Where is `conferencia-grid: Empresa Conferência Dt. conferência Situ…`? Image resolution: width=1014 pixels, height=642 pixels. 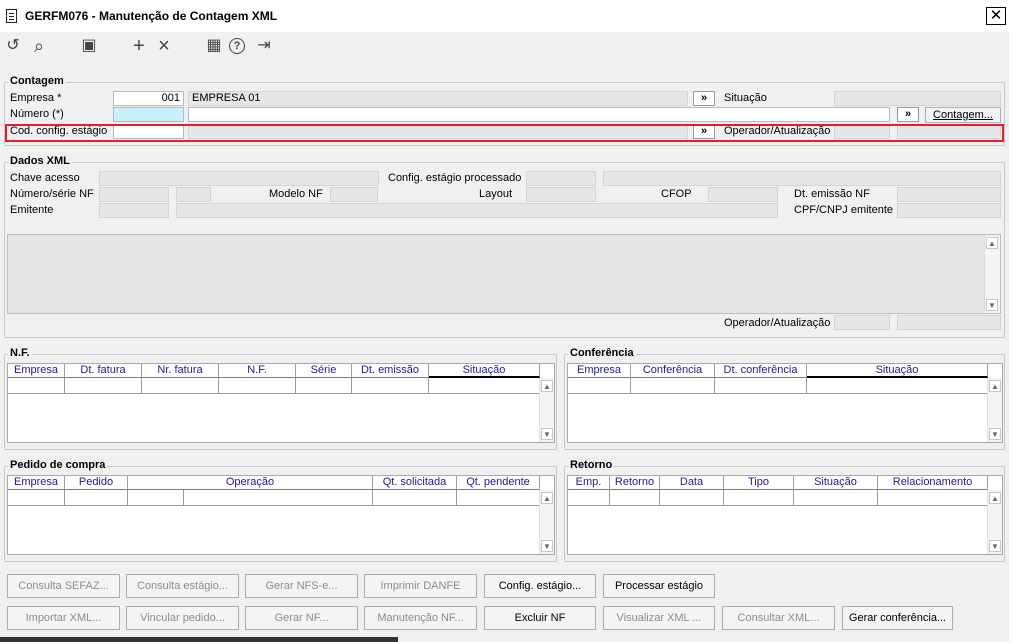 conferencia-grid: Empresa Conferência Dt. conferência Situ… is located at coordinates (785, 403).